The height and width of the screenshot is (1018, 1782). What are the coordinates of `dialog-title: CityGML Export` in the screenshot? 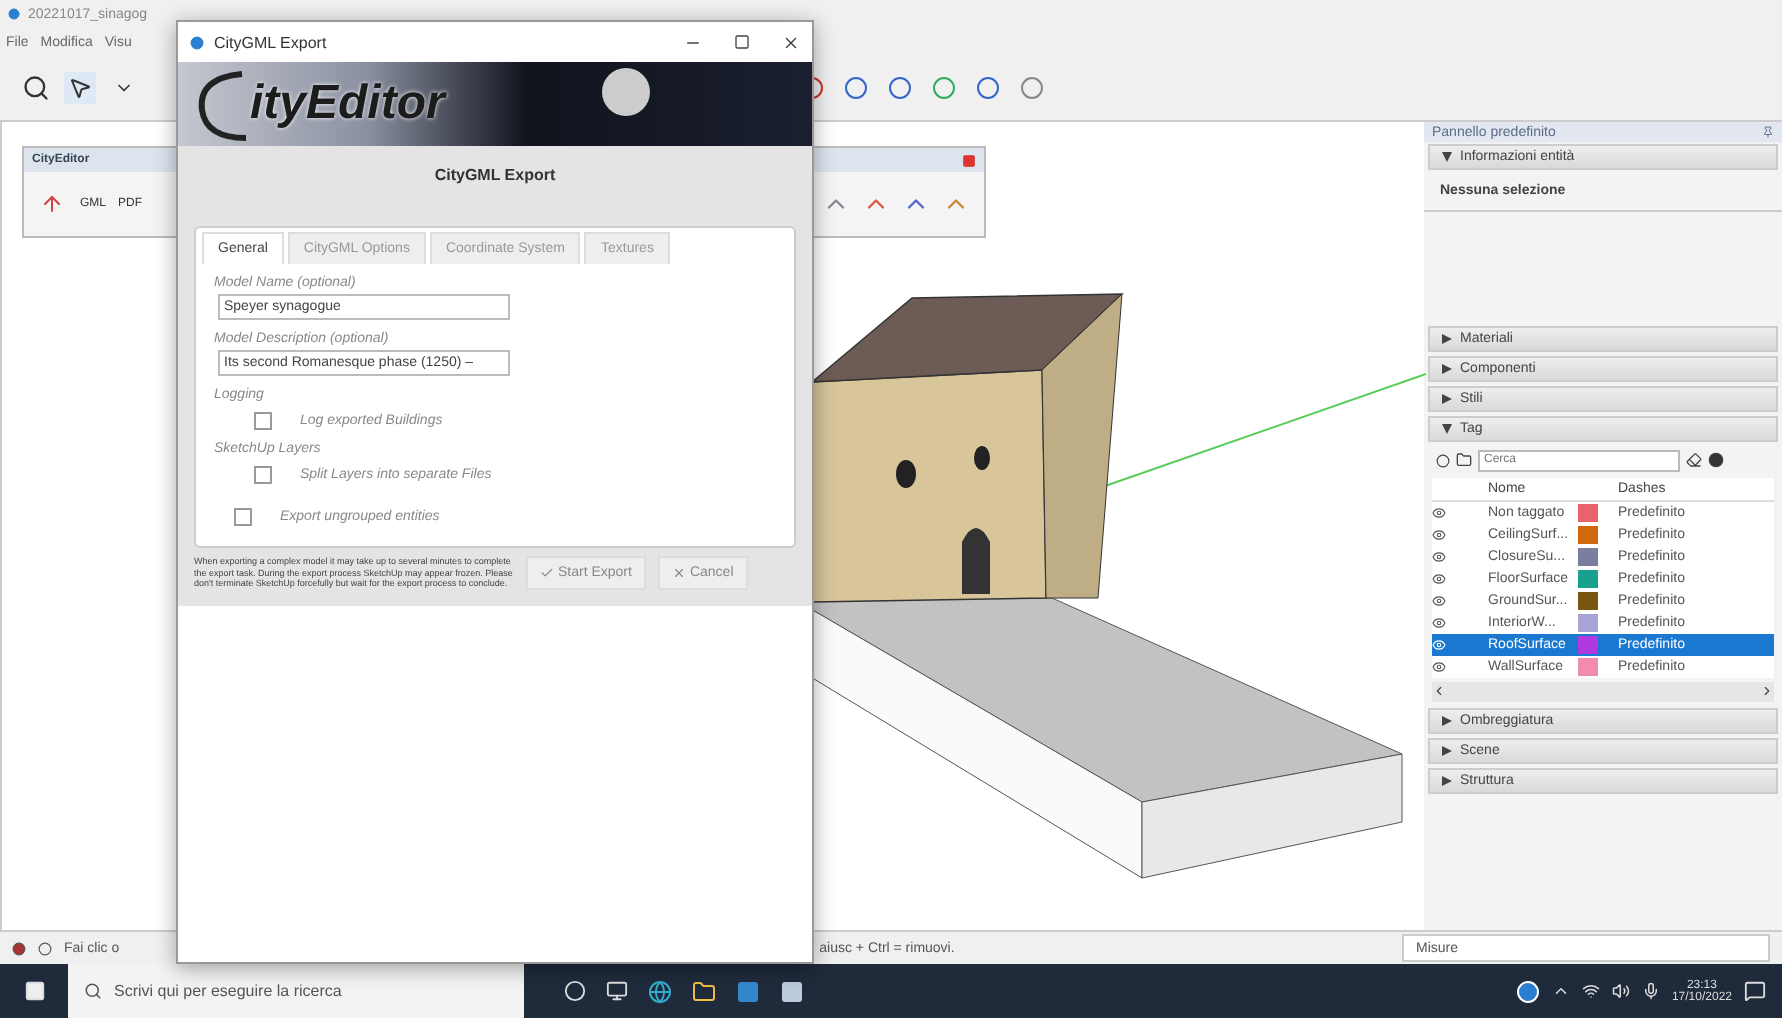 It's located at (270, 42).